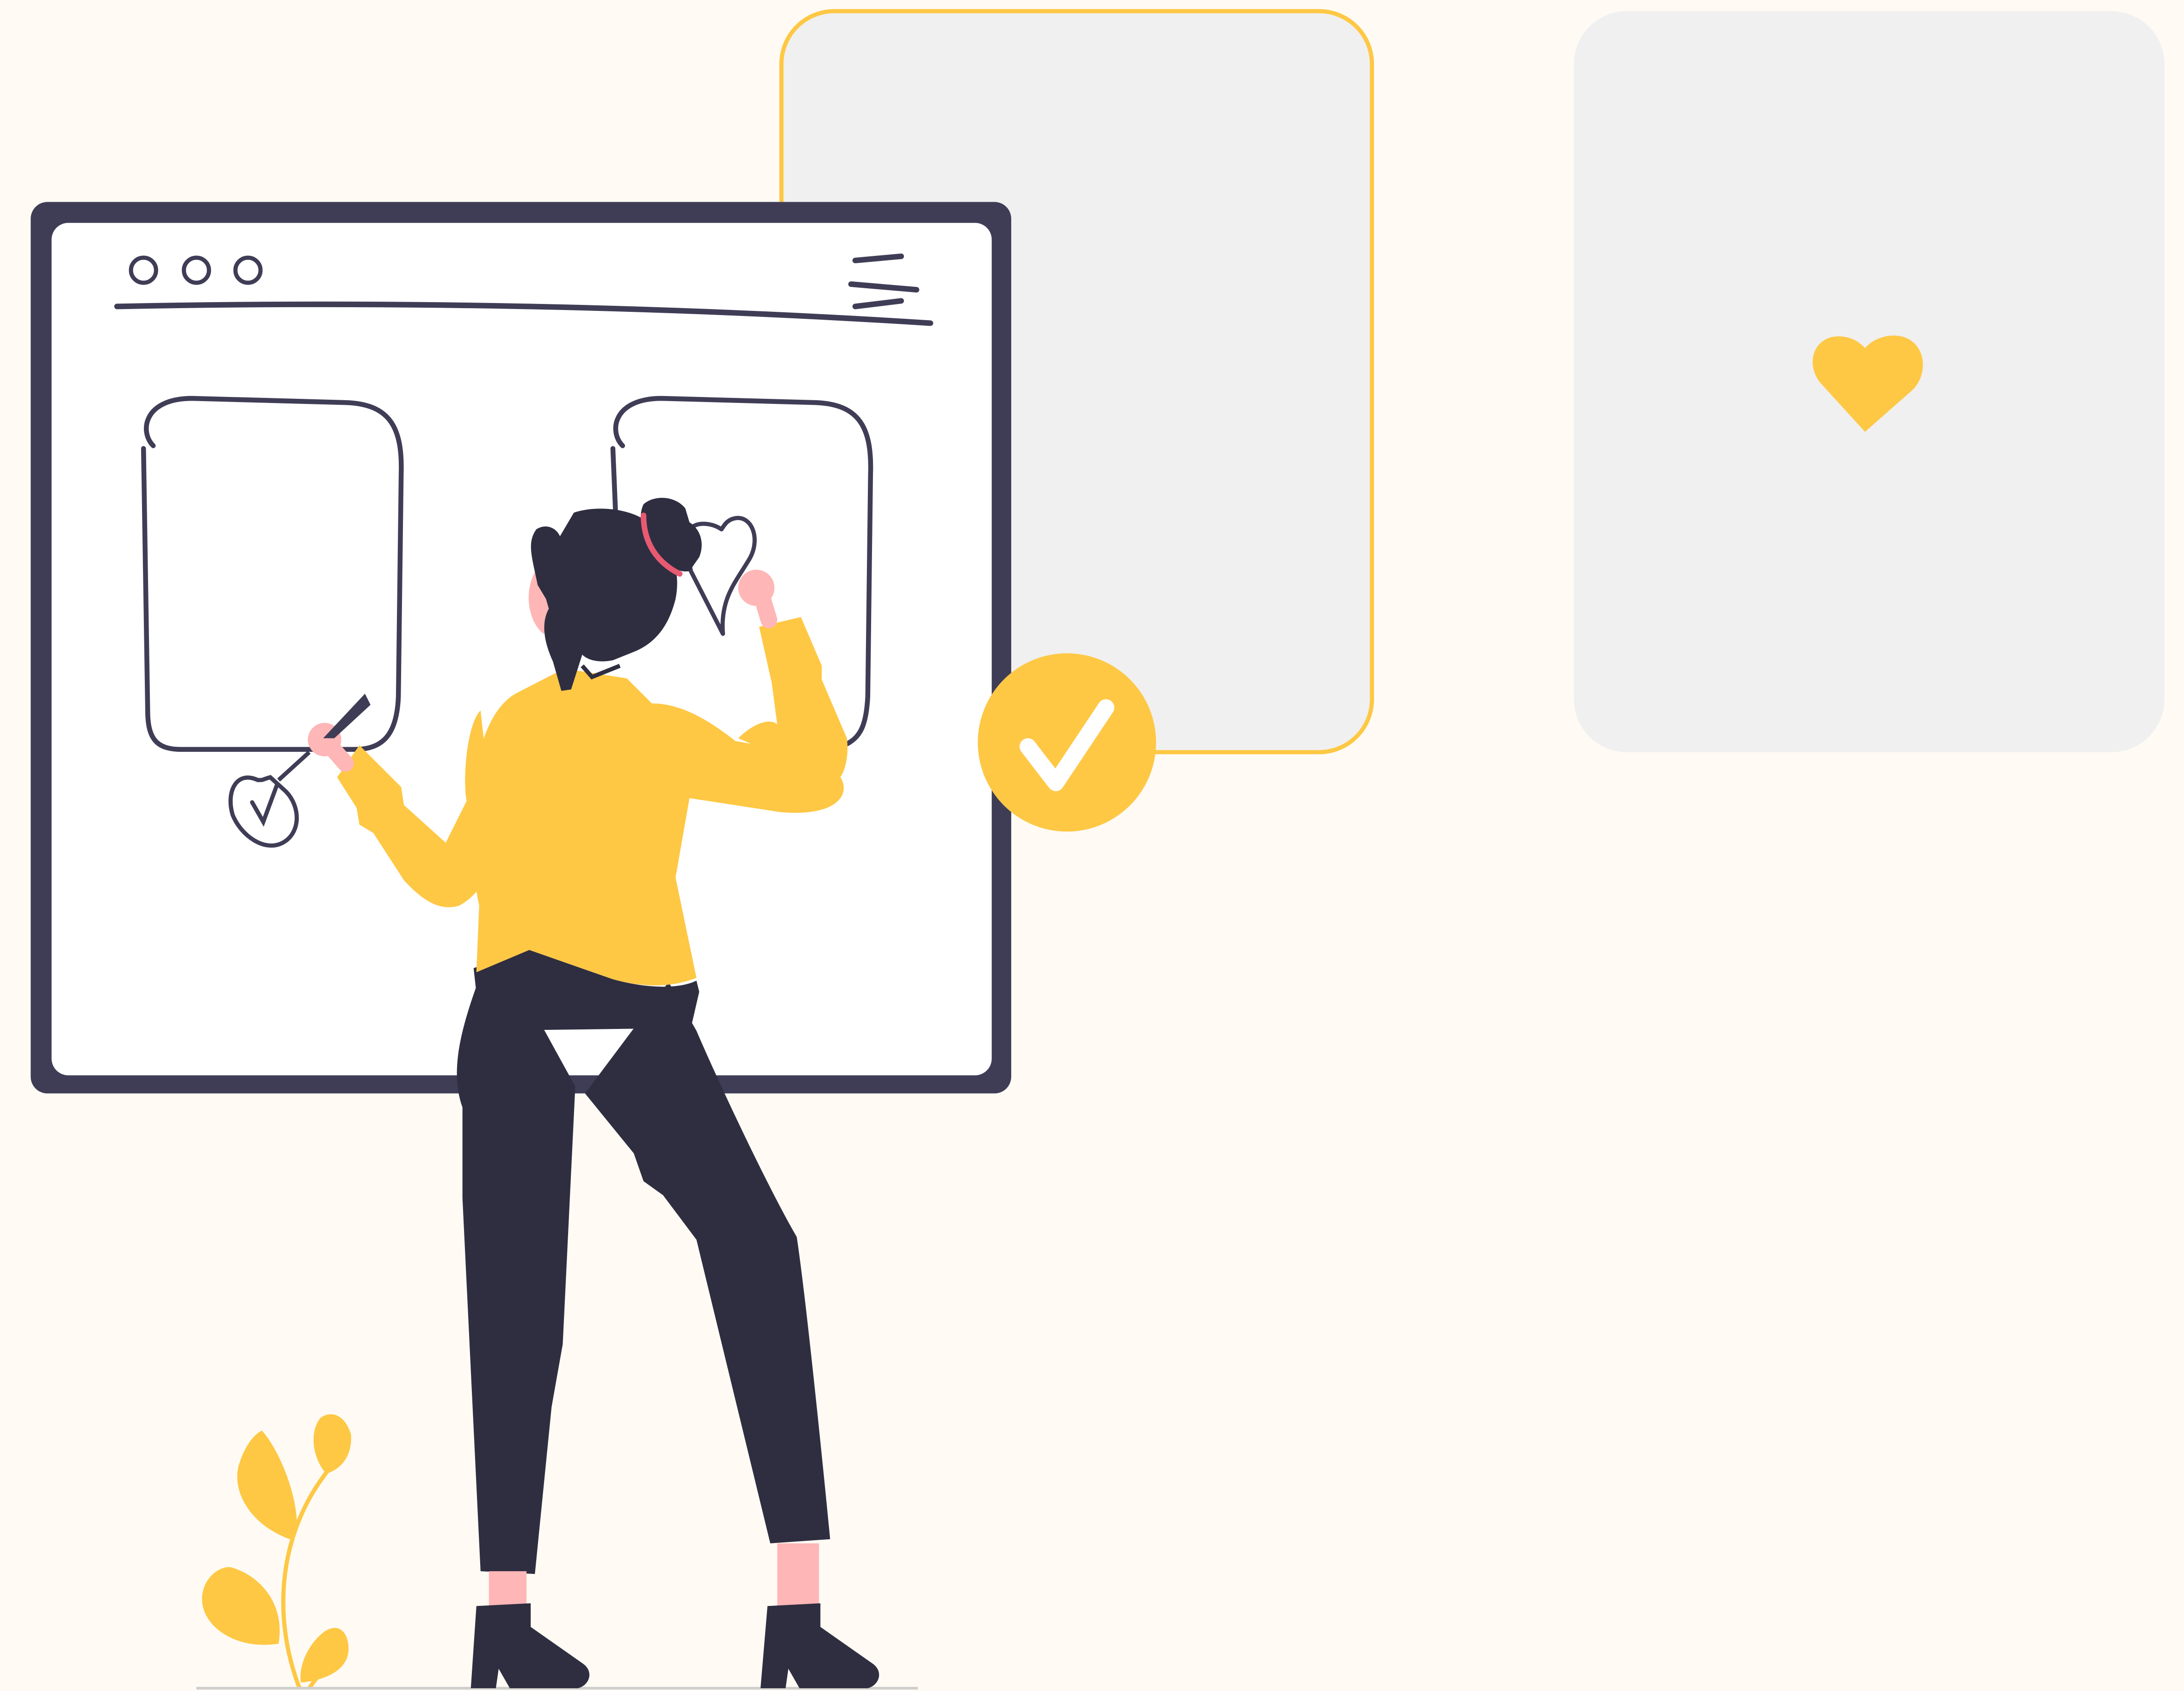 This screenshot has height=1691, width=2184. I want to click on sketch-card-right-side, so click(614, 482).